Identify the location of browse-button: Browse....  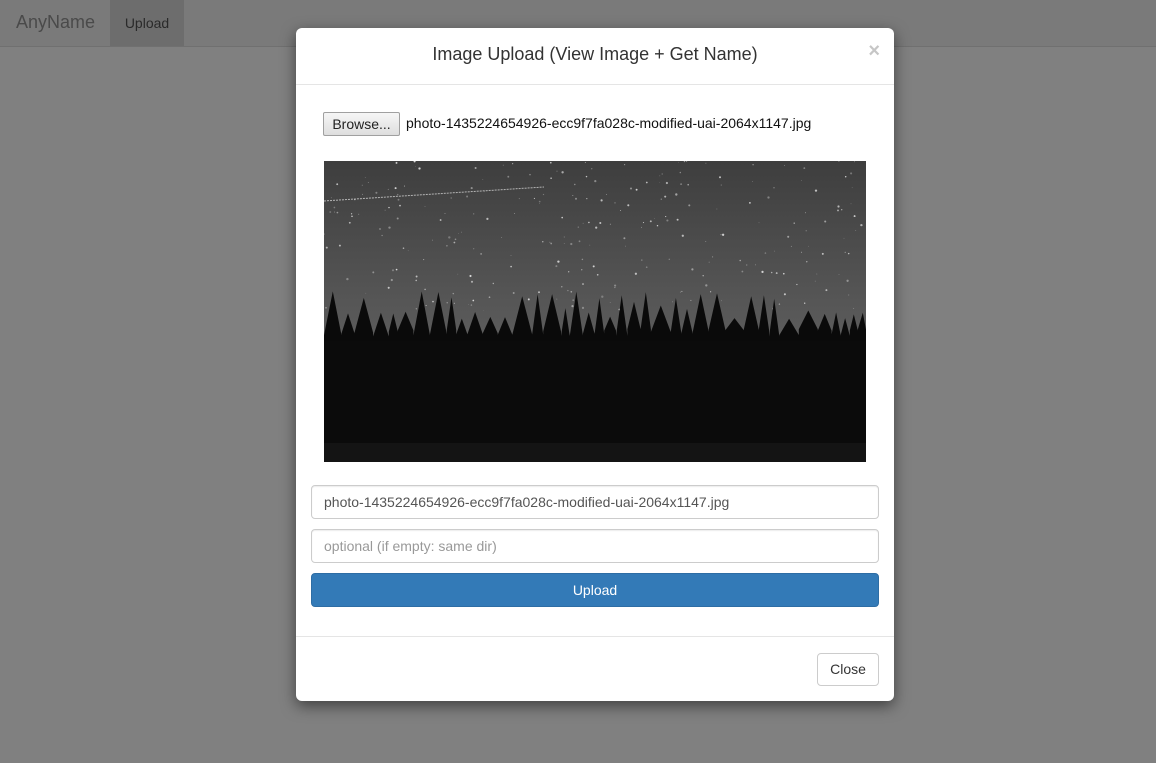
(361, 124).